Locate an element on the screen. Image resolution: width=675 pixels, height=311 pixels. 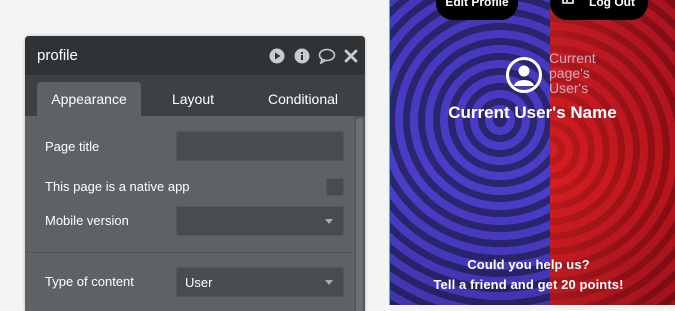
native-app-checkbox is located at coordinates (335, 187).